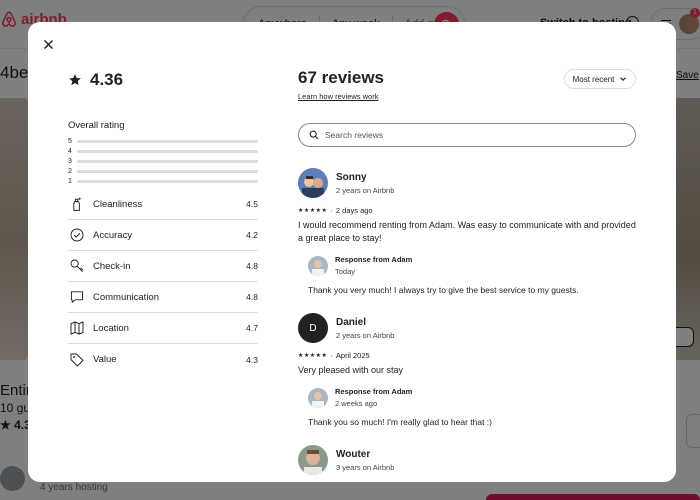 The width and height of the screenshot is (700, 500). I want to click on reviewer-name: Daniel, so click(351, 322).